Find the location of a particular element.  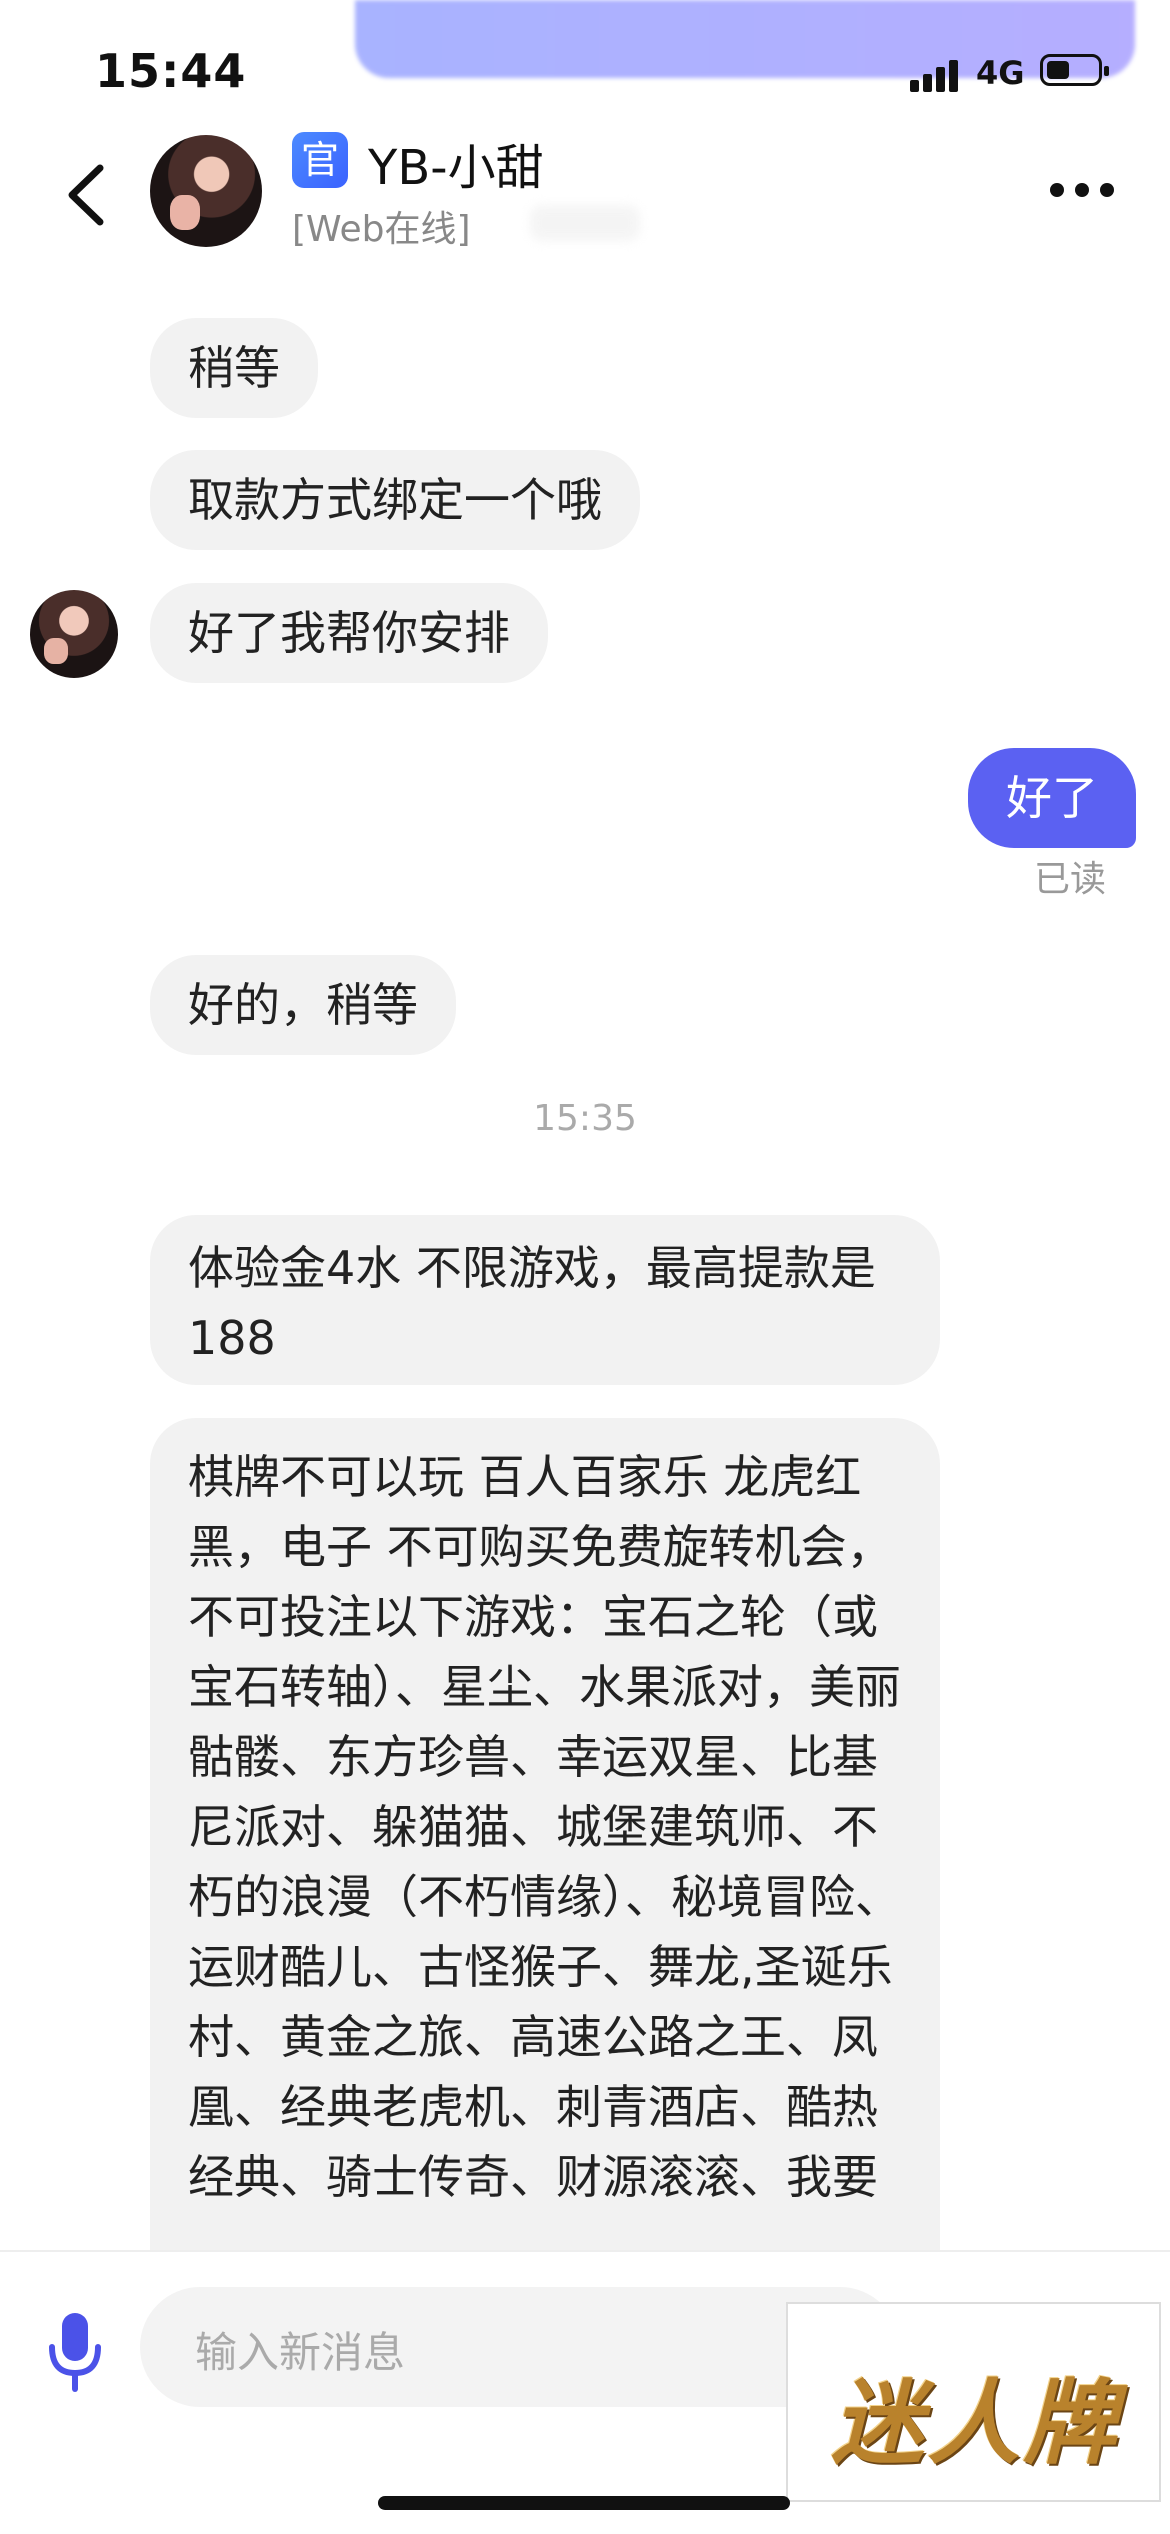

contact-avatar is located at coordinates (206, 191).